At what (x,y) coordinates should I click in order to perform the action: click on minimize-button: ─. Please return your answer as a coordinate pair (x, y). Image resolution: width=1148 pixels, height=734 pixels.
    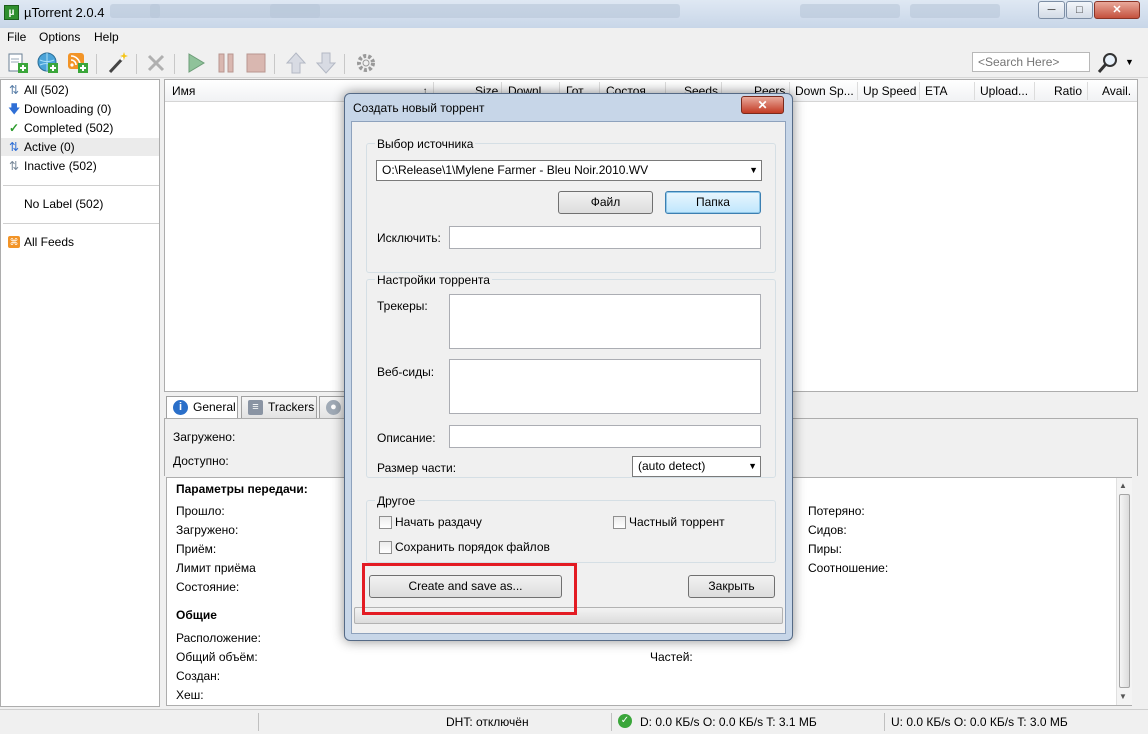
    Looking at the image, I should click on (1051, 10).